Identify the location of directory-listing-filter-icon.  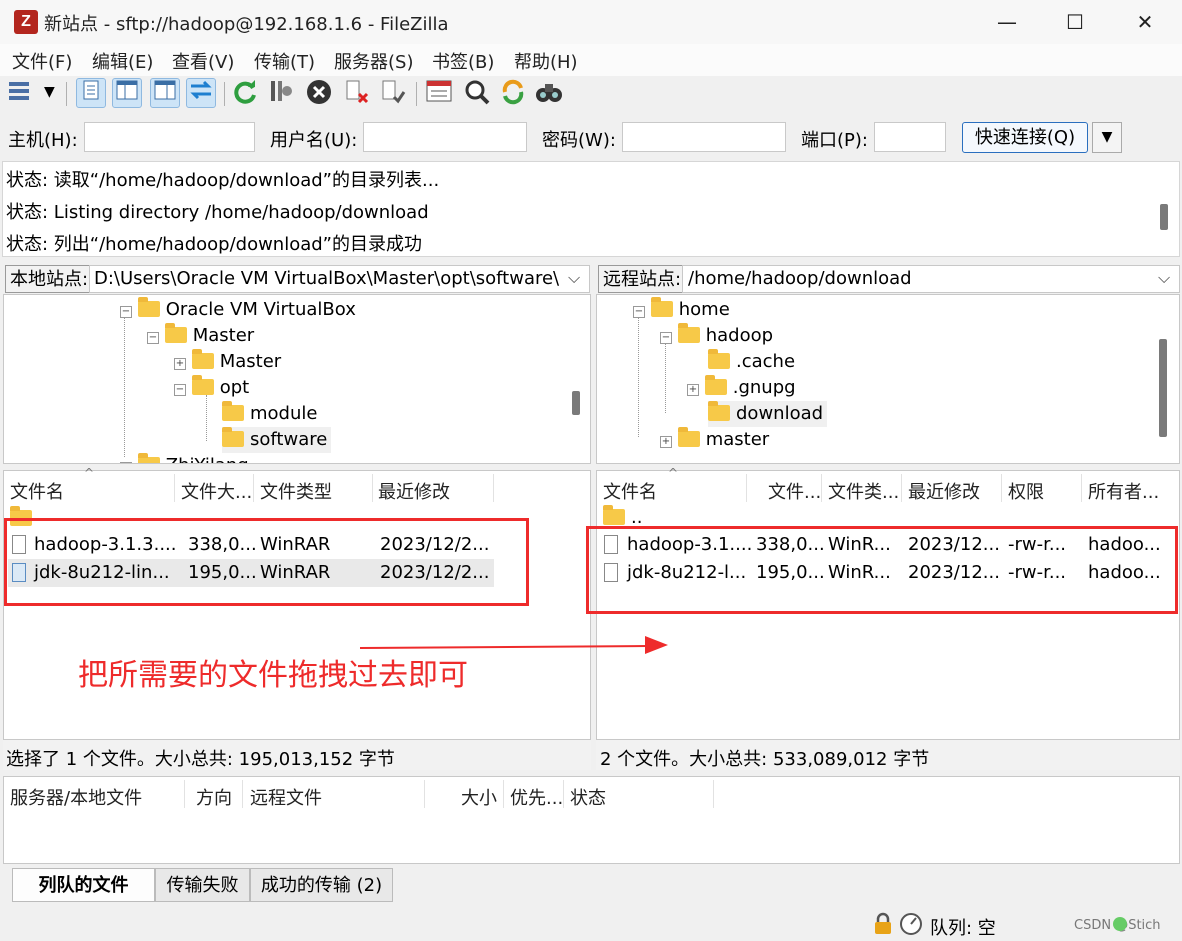
(439, 93).